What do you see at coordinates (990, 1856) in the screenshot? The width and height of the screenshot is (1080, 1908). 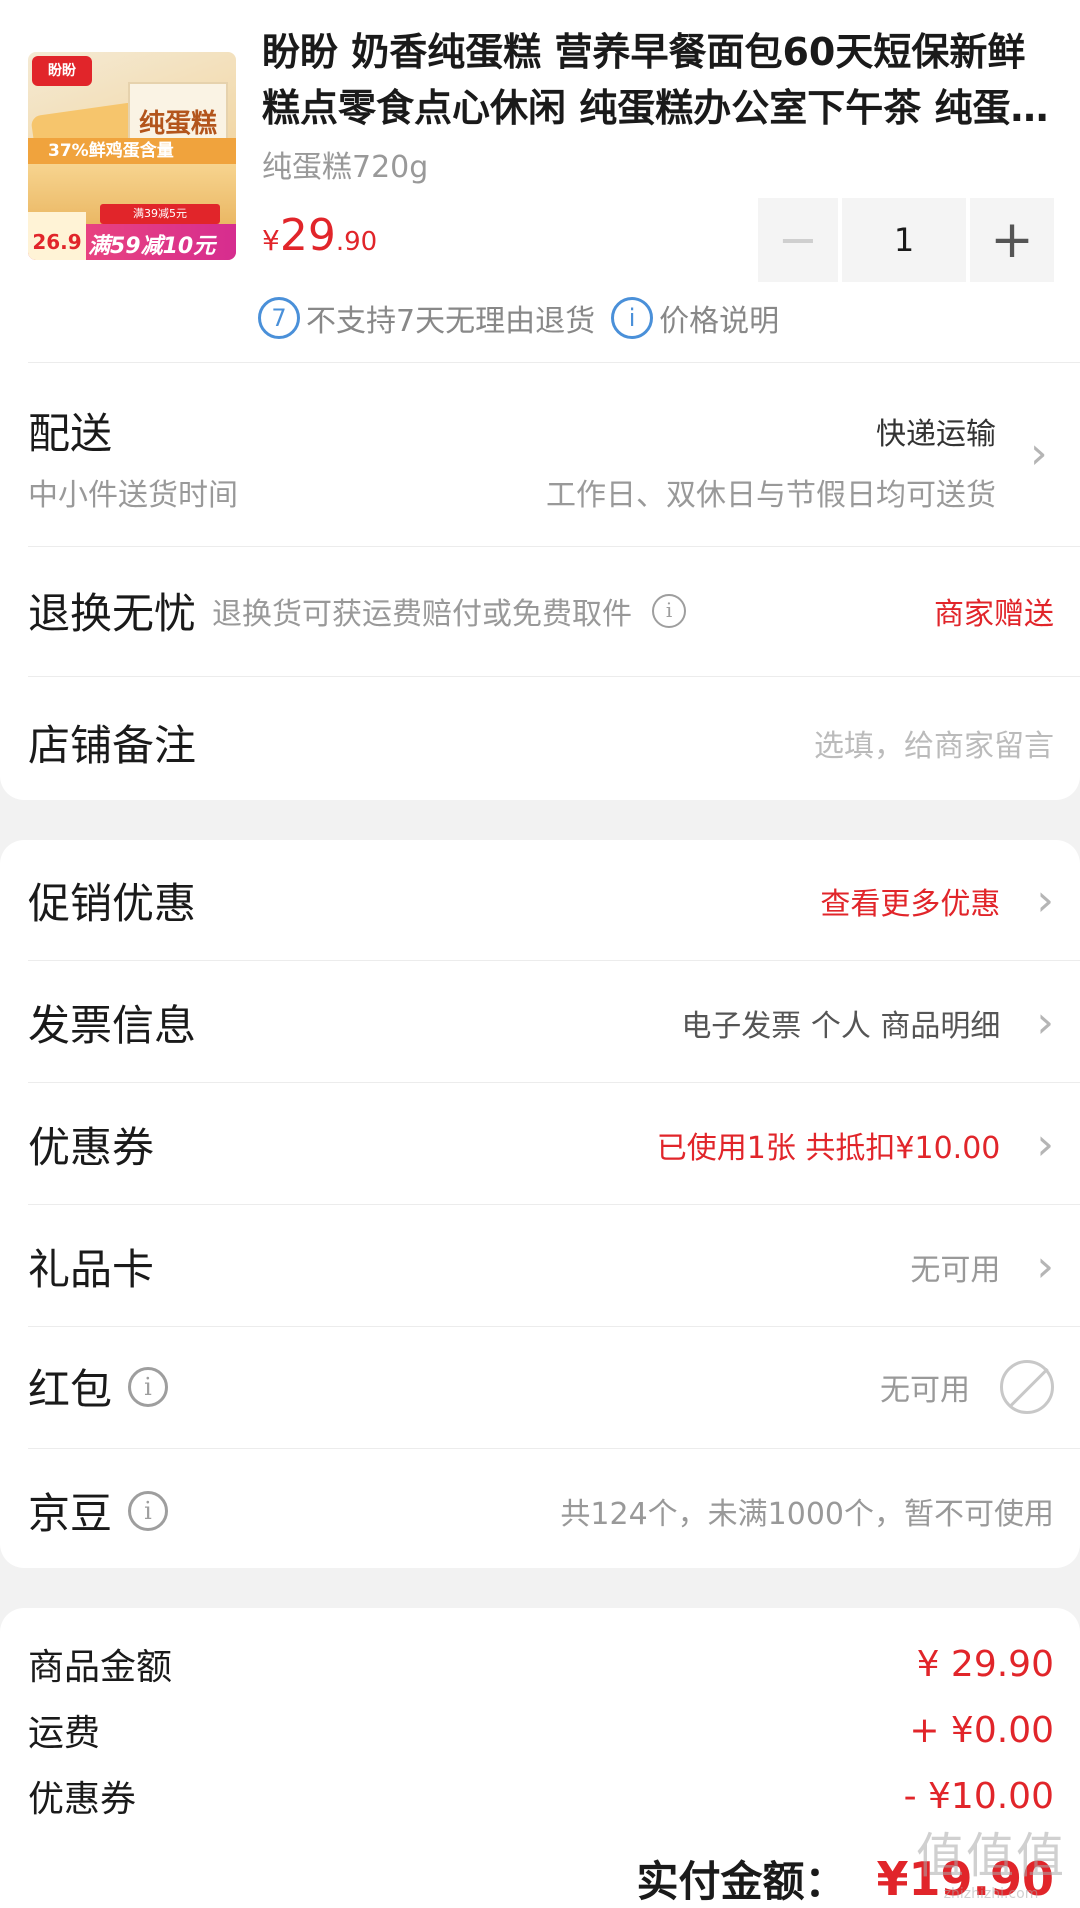 I see `watermark-text: 值值值` at bounding box center [990, 1856].